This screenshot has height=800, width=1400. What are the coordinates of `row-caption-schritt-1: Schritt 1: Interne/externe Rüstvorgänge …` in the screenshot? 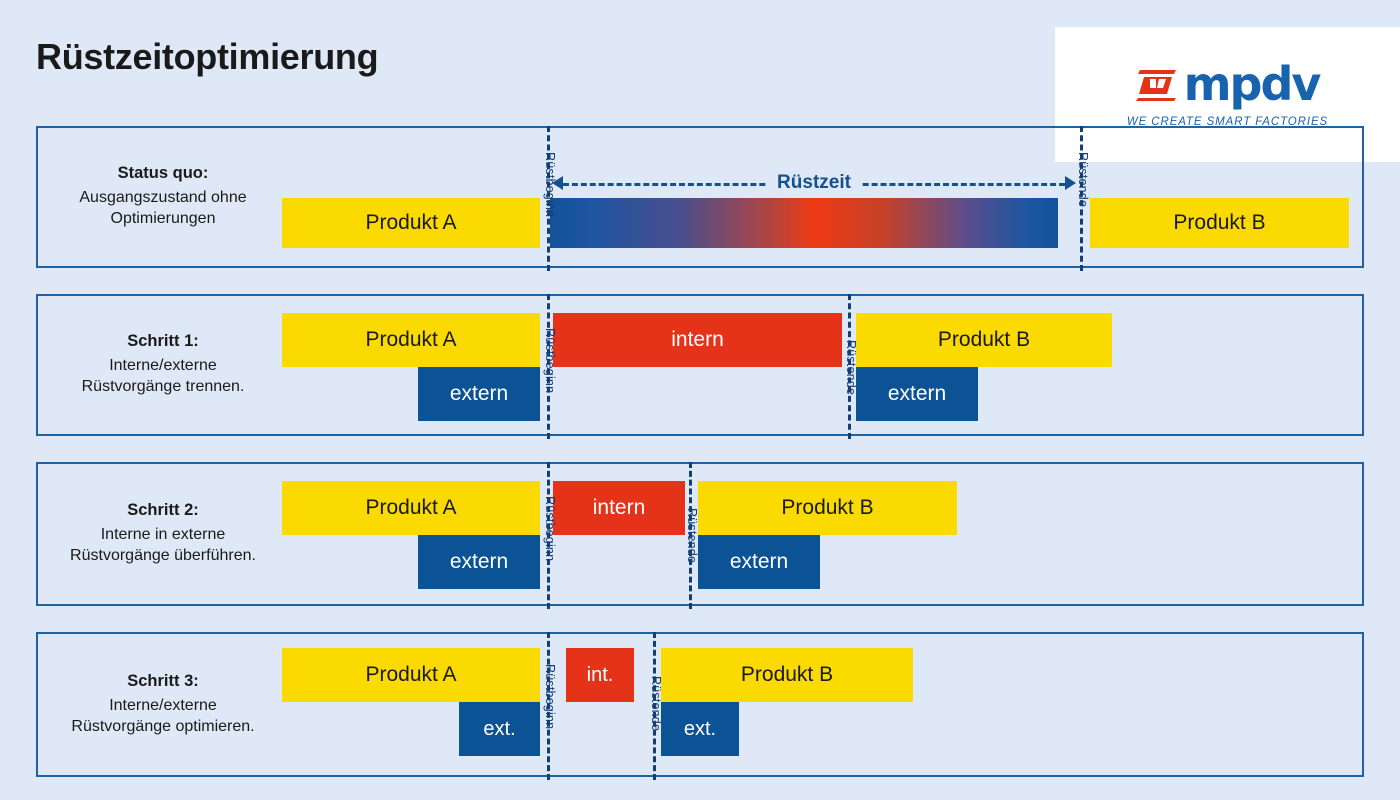 It's located at (163, 365).